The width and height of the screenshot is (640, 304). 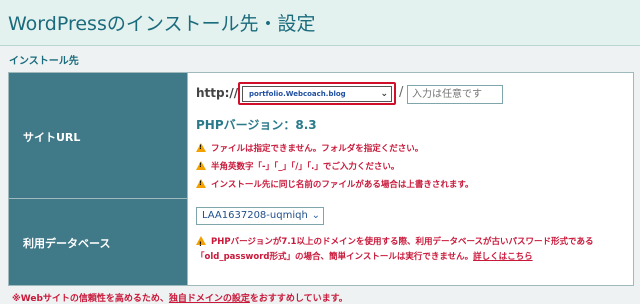 I want to click on site-url-label: サイトURL, so click(x=52, y=137).